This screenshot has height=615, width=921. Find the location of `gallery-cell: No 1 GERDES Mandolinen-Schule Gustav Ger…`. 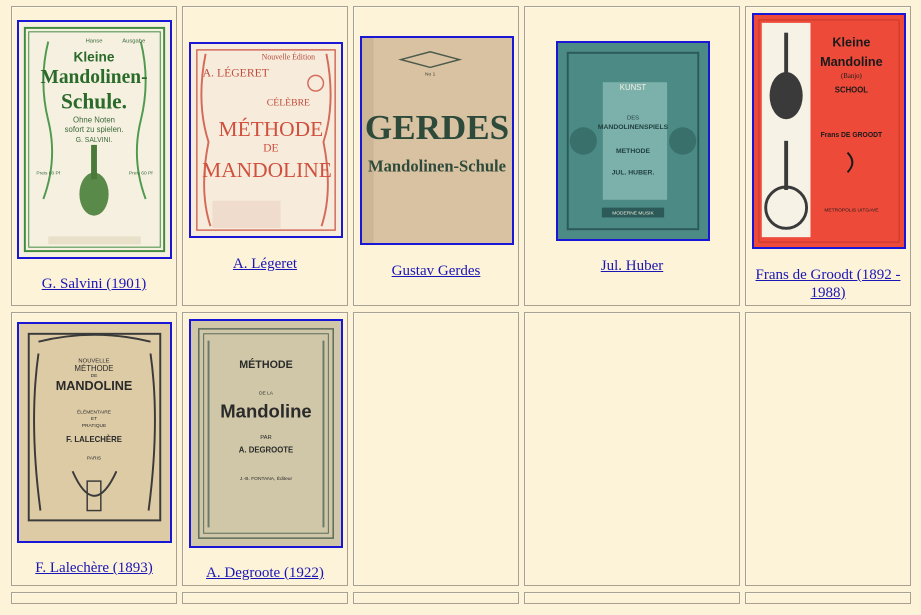

gallery-cell: No 1 GERDES Mandolinen-Schule Gustav Ger… is located at coordinates (436, 156).